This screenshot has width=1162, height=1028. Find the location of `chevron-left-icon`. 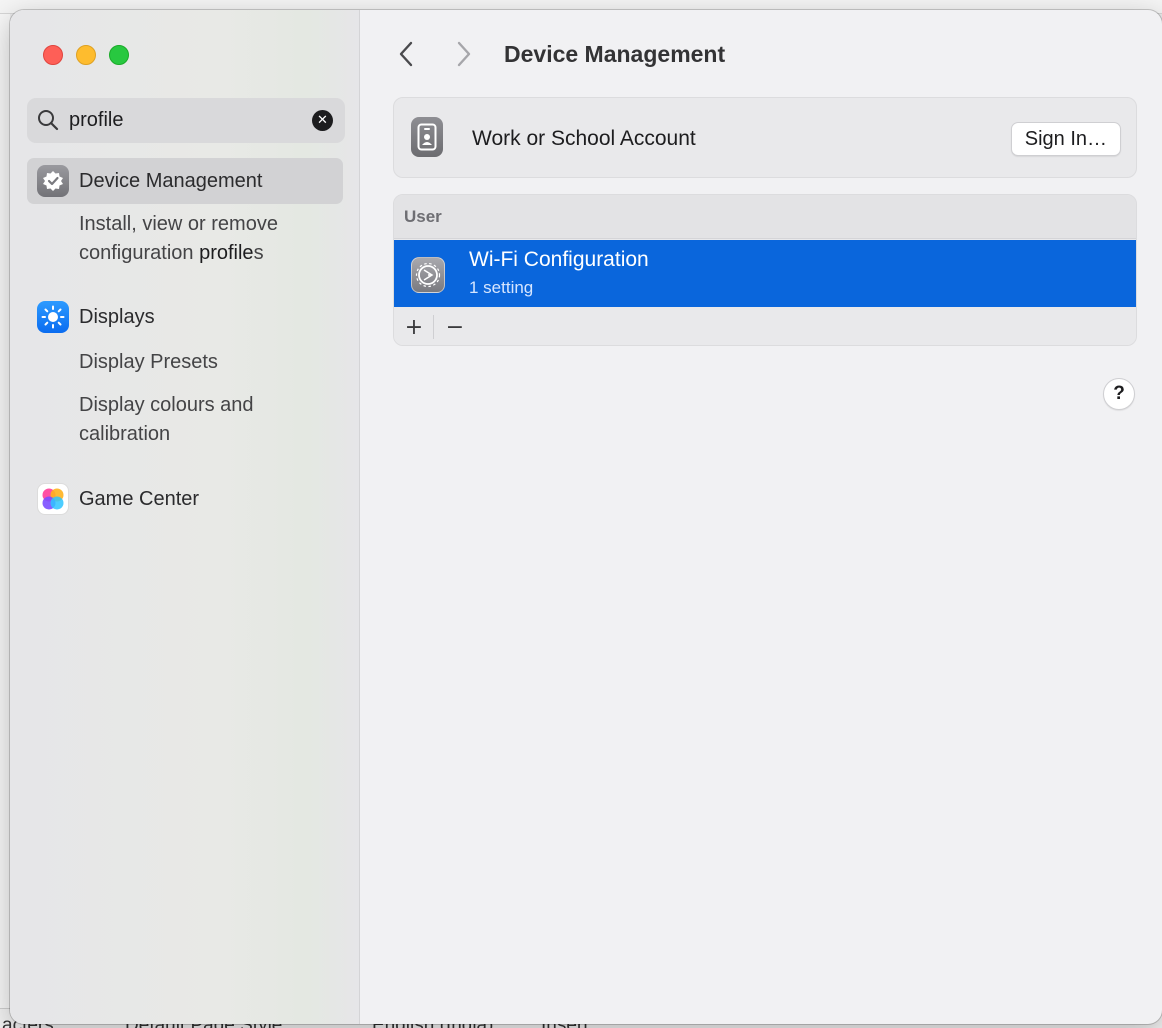

chevron-left-icon is located at coordinates (406, 56).